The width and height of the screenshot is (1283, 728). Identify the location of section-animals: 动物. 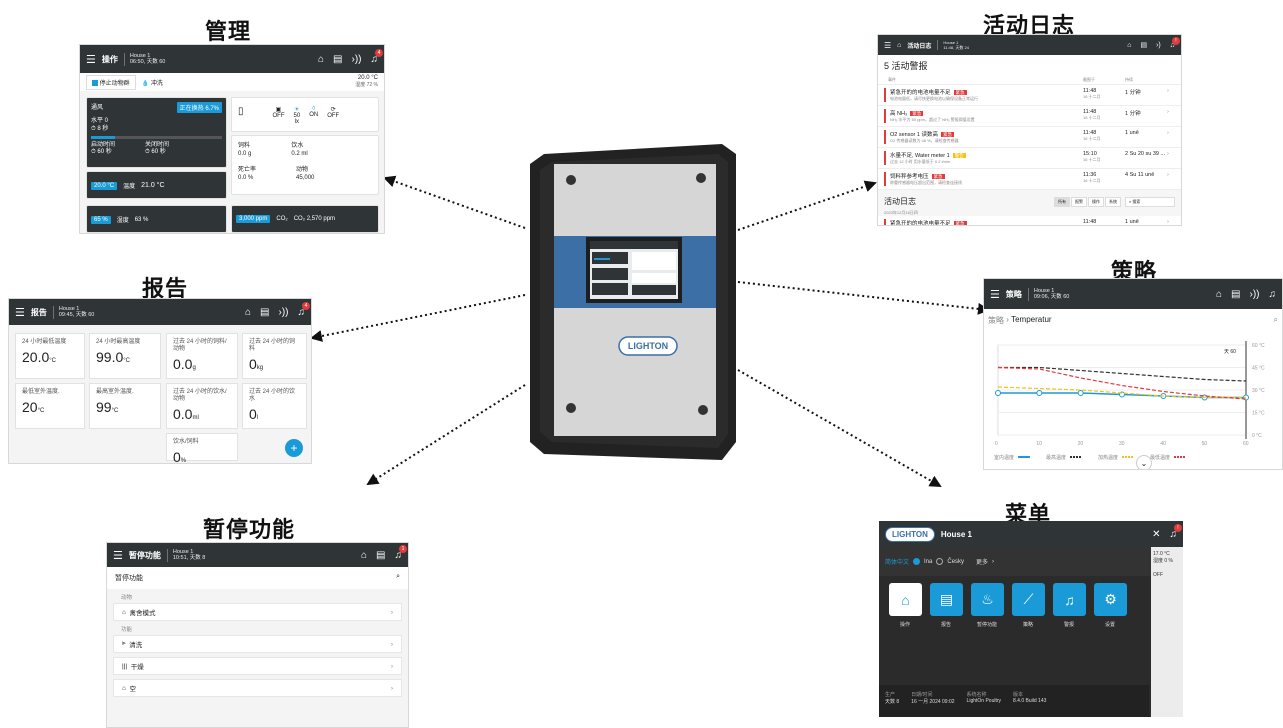
(127, 598).